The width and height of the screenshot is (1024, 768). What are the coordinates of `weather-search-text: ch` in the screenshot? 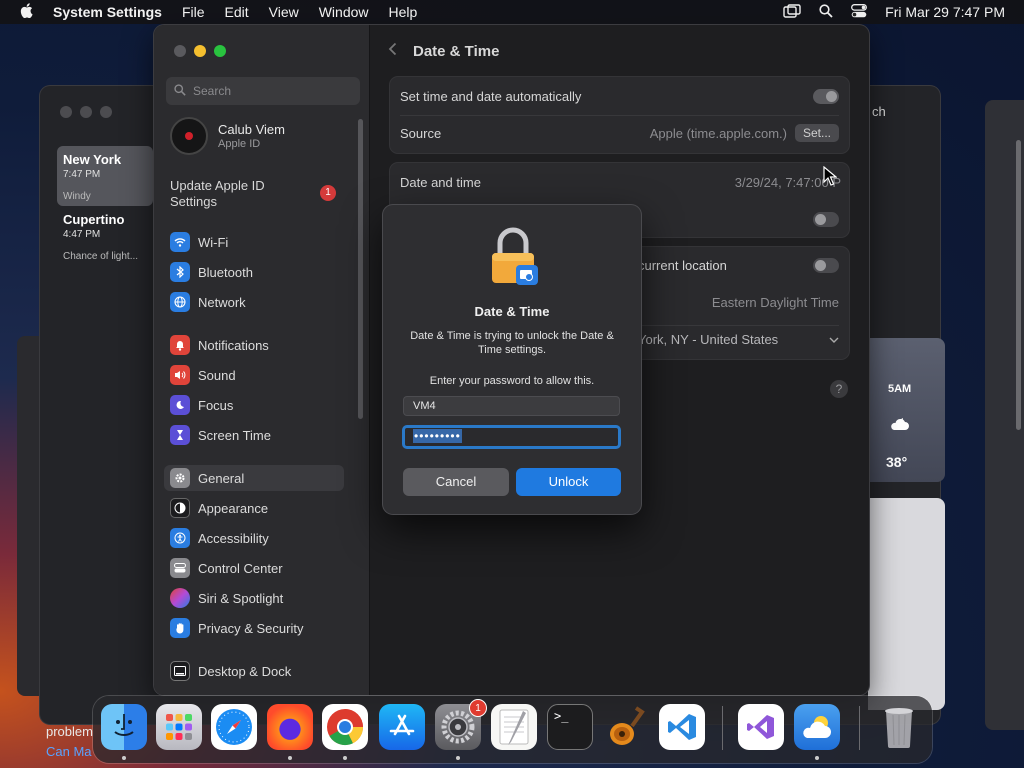 It's located at (879, 111).